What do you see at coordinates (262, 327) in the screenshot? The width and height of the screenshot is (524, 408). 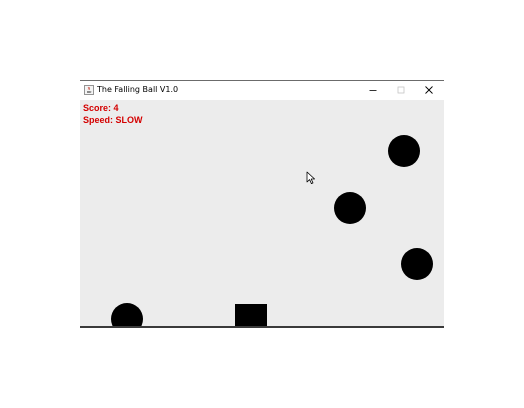 I see `window-bottom-edge` at bounding box center [262, 327].